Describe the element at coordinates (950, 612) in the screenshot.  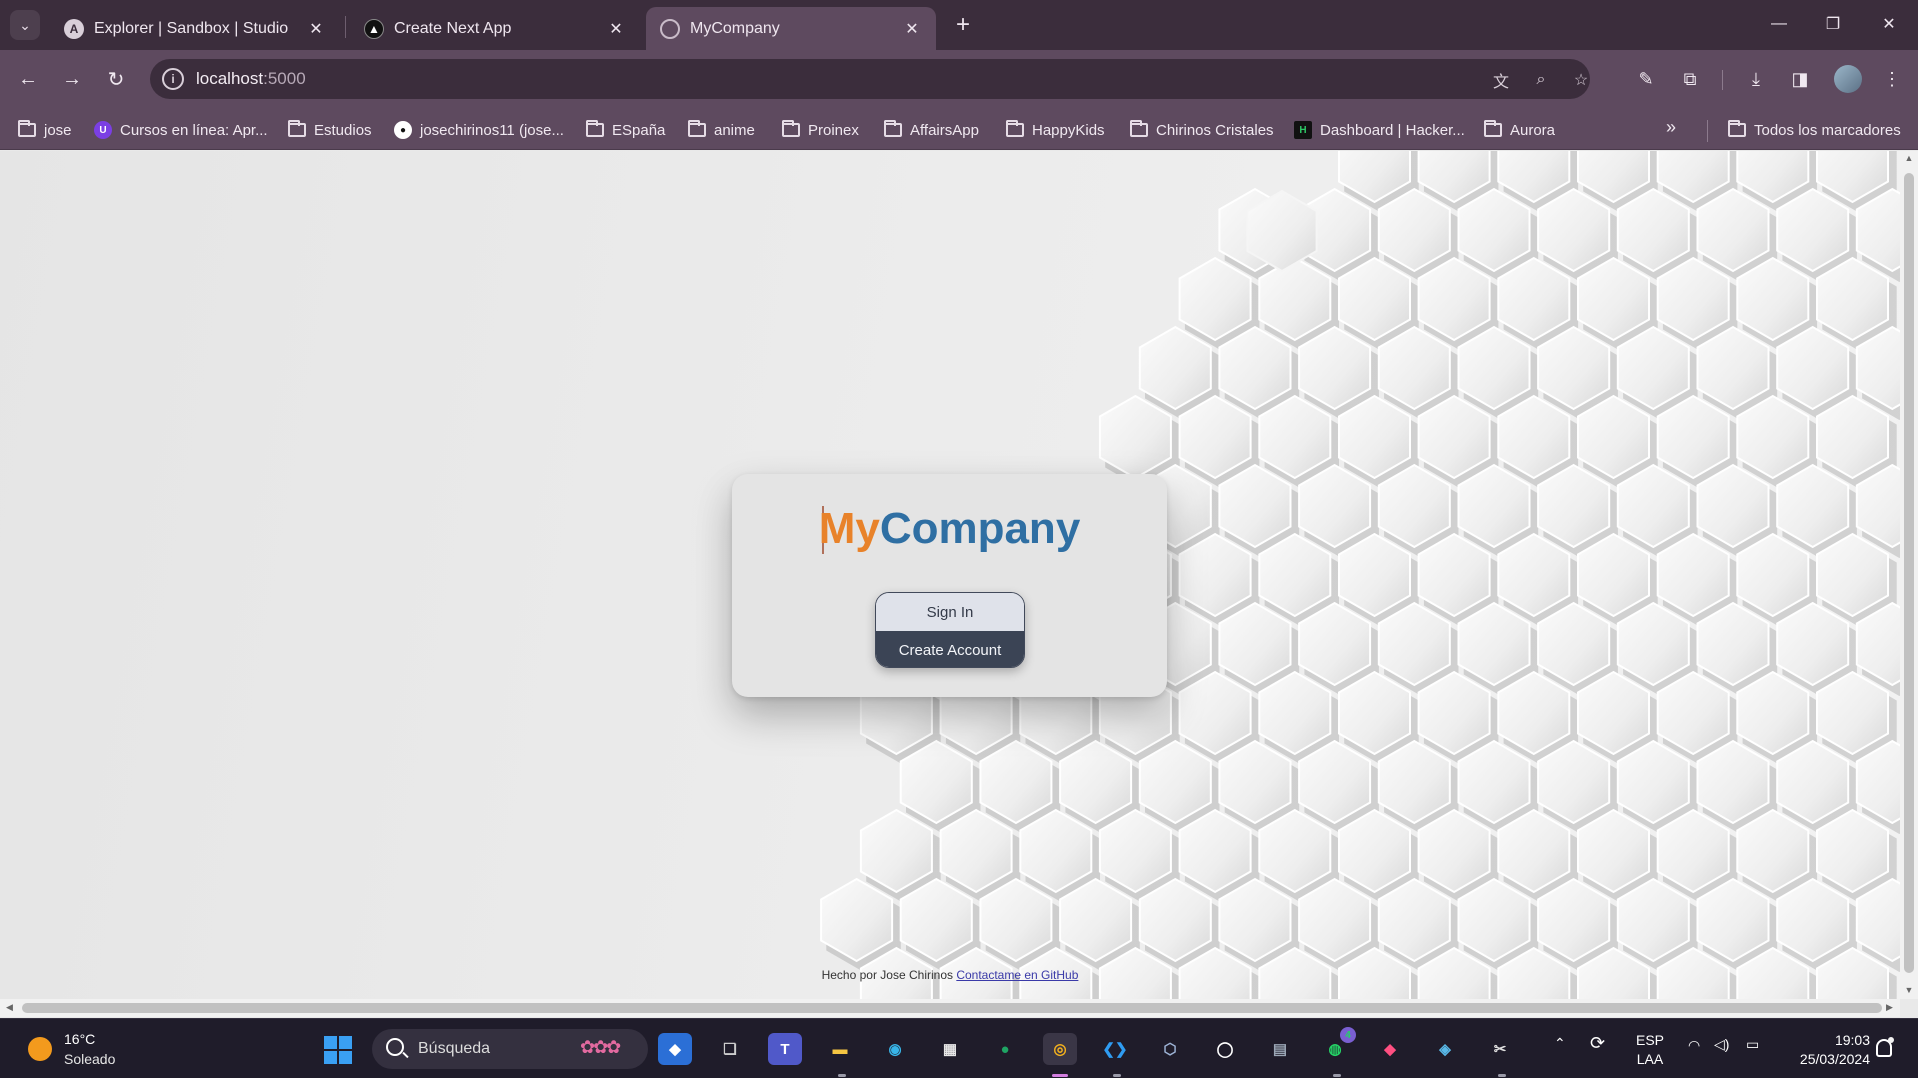
I see `sign-in-button: Sign In` at that location.